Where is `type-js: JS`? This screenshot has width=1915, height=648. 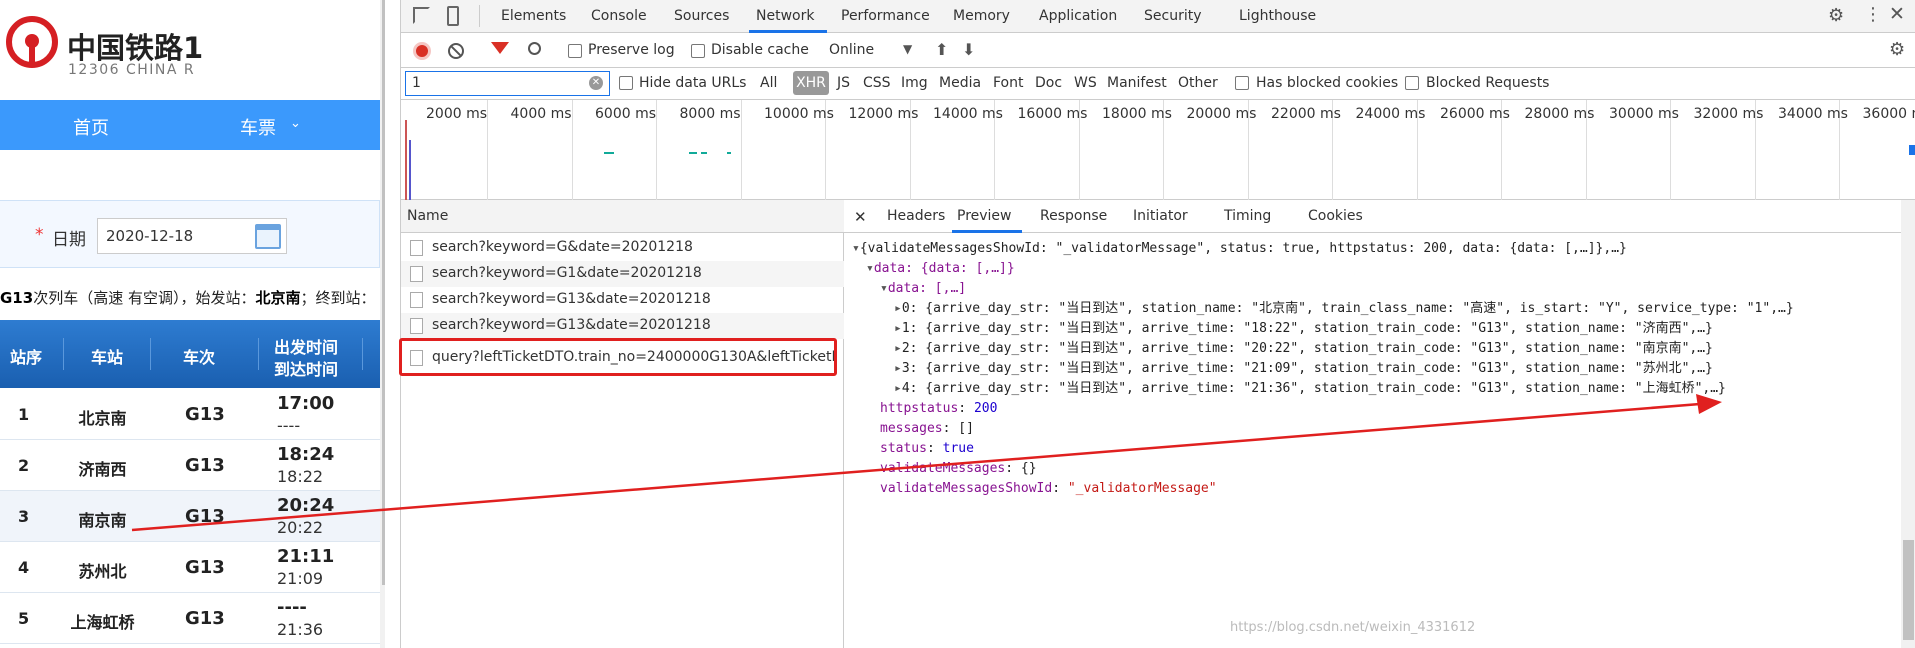
type-js: JS is located at coordinates (843, 83).